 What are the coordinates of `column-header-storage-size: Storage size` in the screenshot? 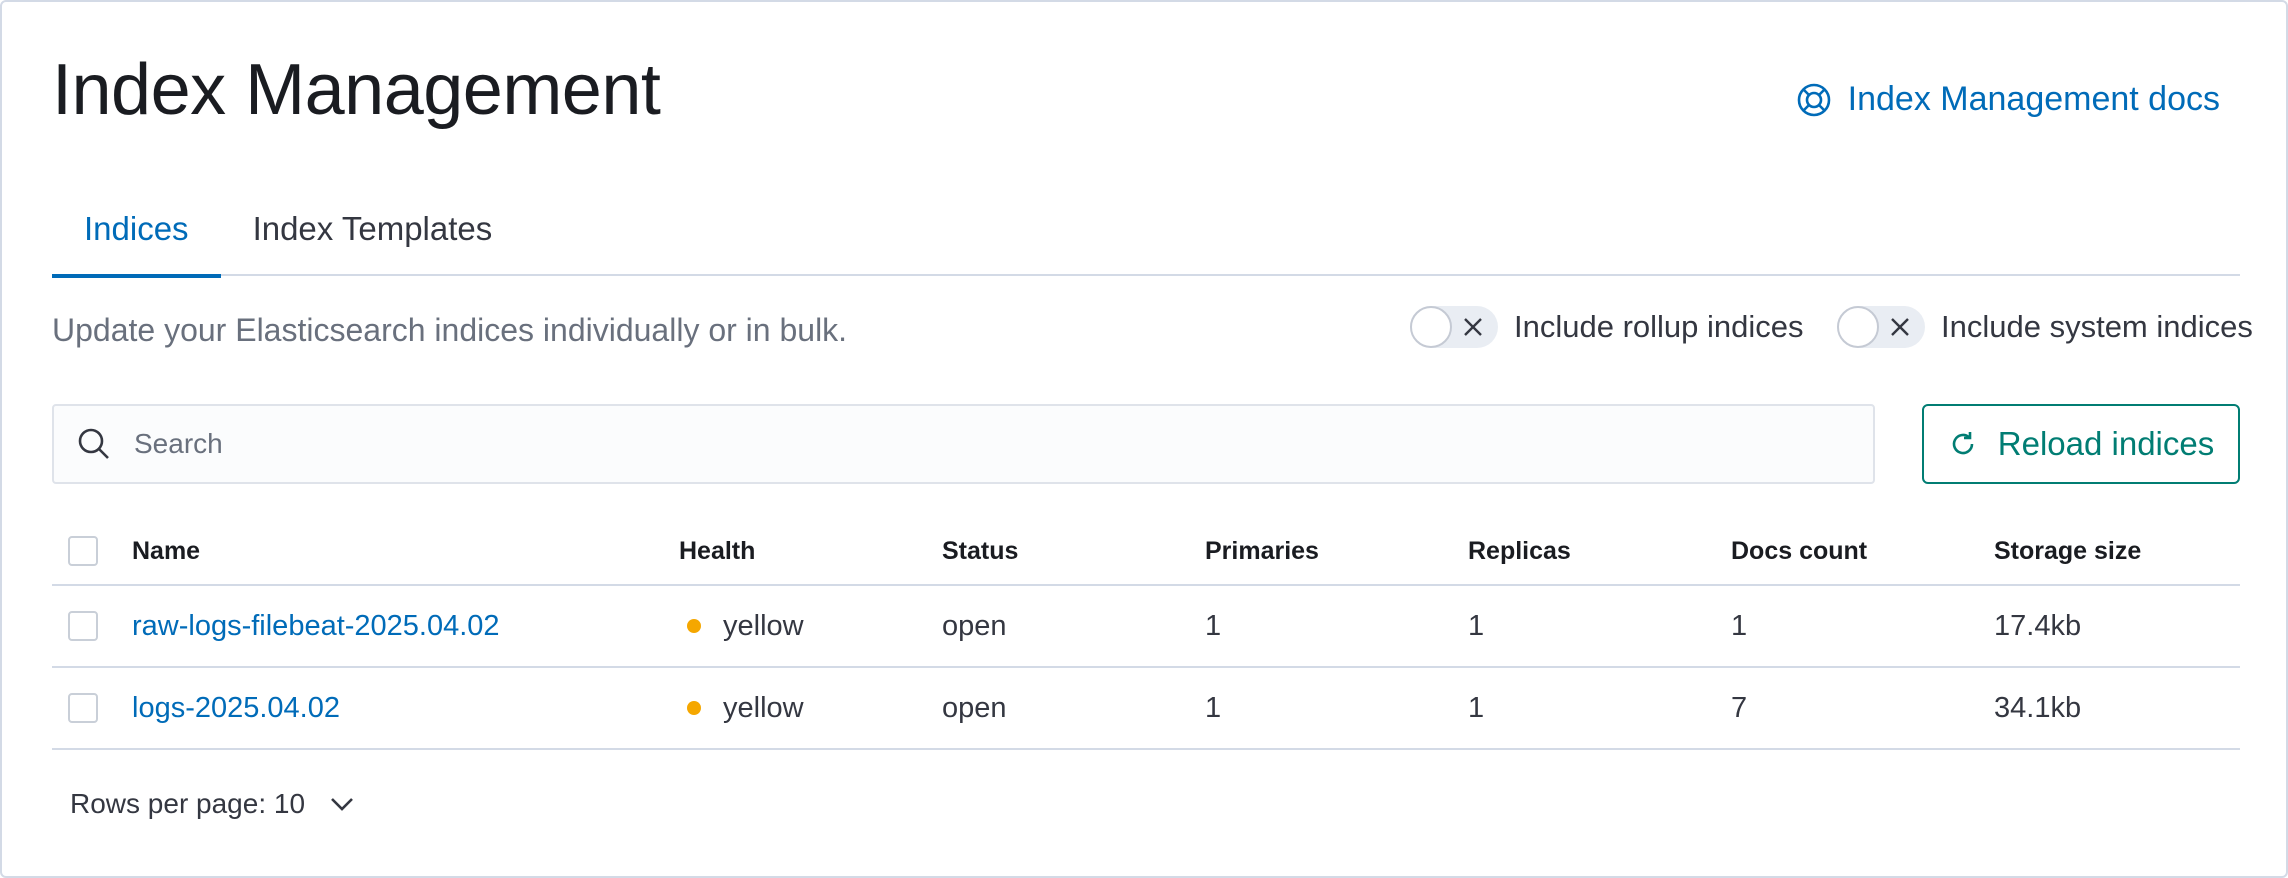 It's located at (2117, 551).